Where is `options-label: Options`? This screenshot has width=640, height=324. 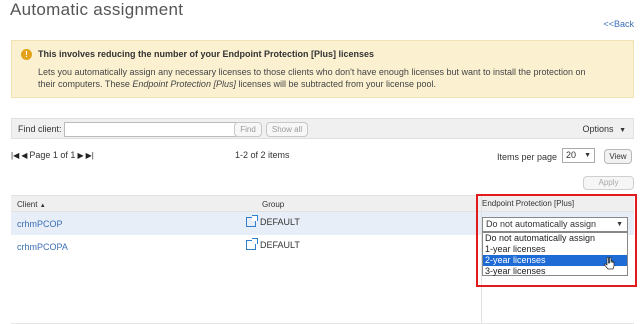
options-label: Options is located at coordinates (598, 129).